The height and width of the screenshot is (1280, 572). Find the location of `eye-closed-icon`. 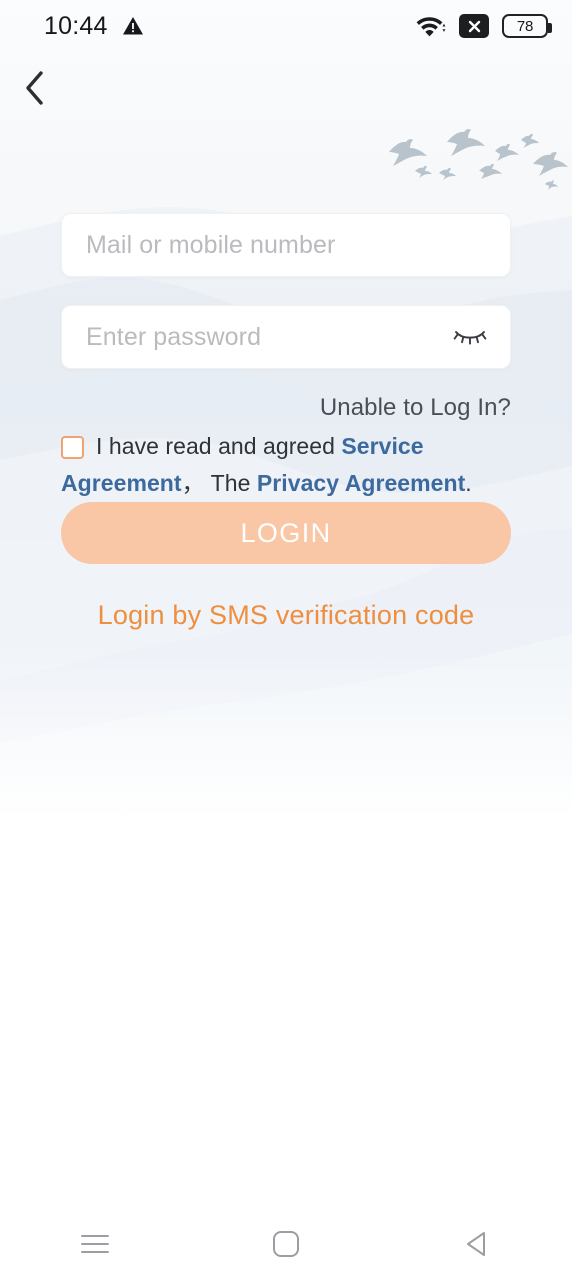

eye-closed-icon is located at coordinates (470, 337).